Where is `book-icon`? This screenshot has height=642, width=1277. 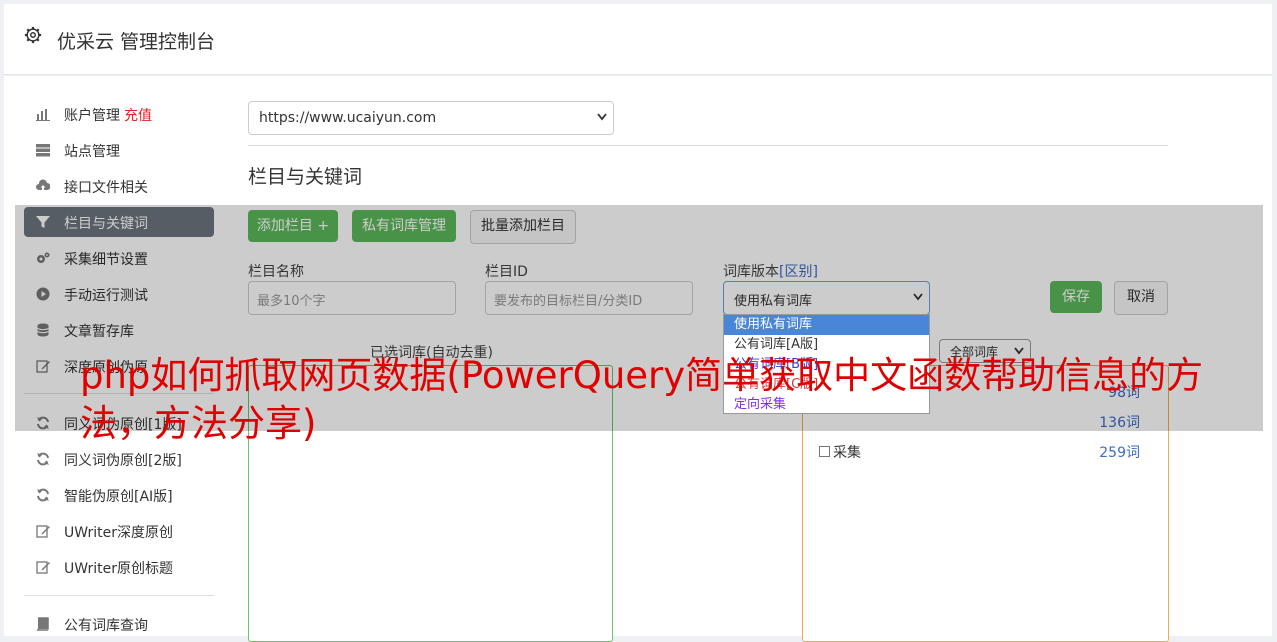 book-icon is located at coordinates (43, 624).